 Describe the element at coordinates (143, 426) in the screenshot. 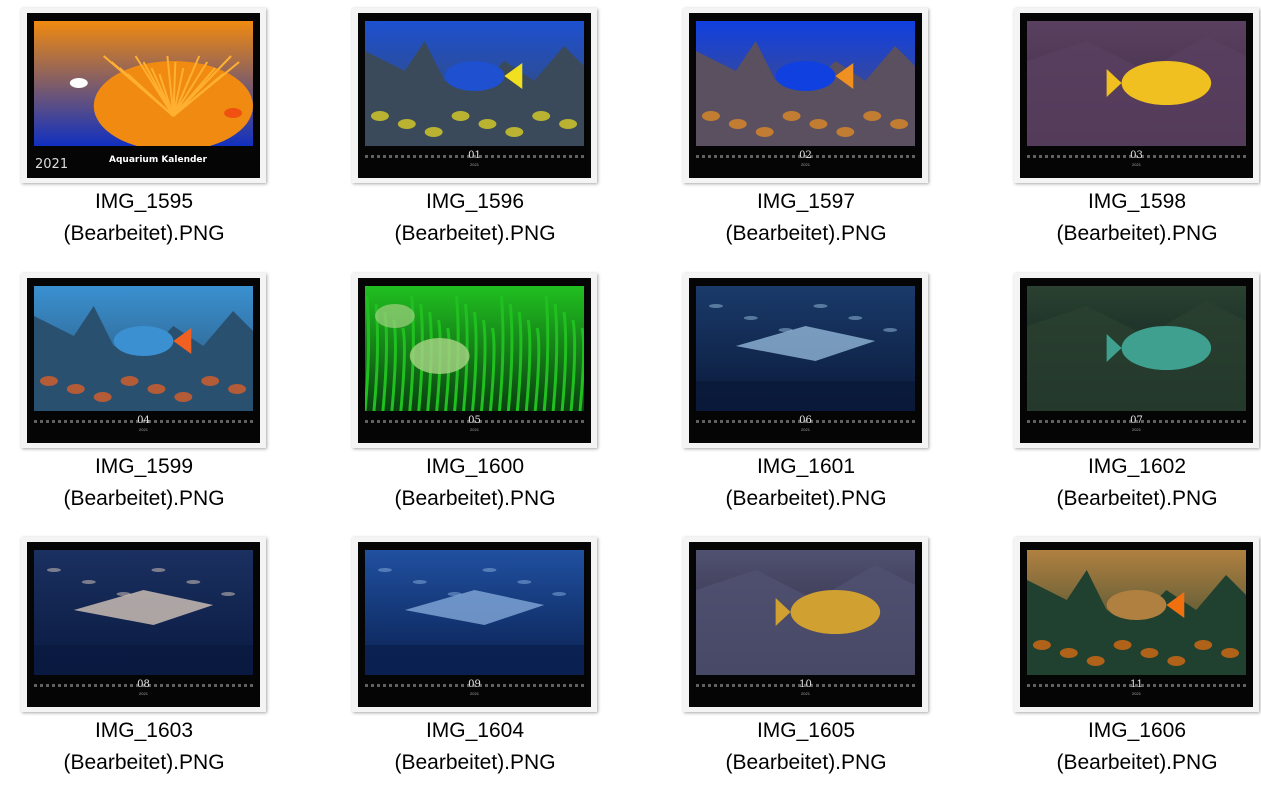

I see `calendar-strip: 04 2021` at that location.